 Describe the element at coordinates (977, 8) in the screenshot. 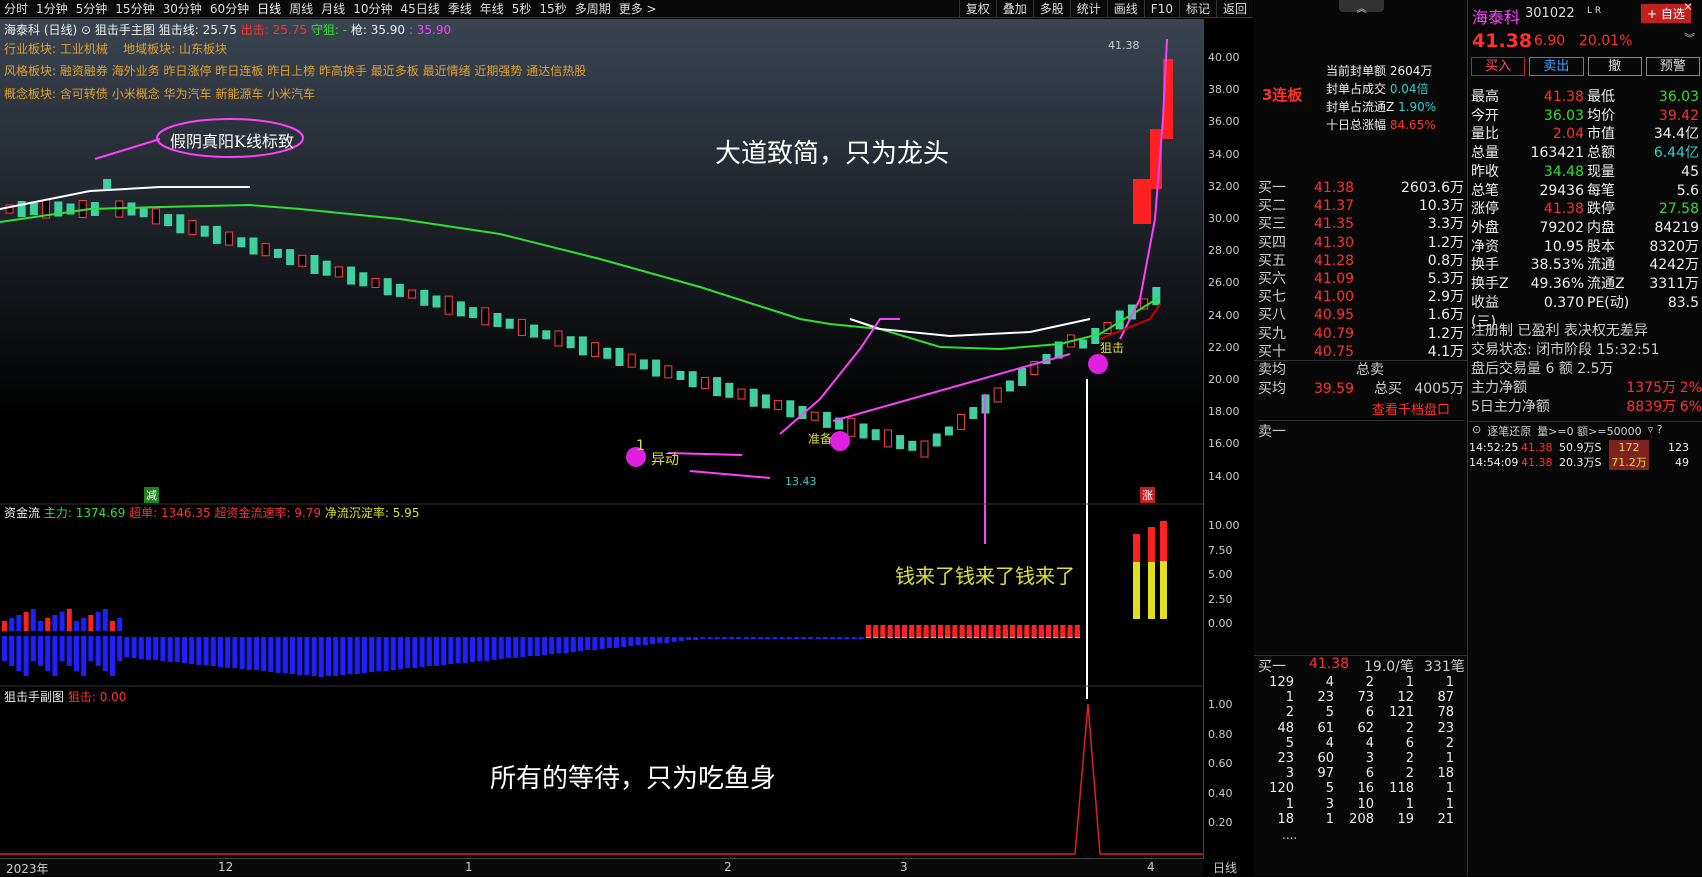

I see `toolbar-button: 复权` at that location.